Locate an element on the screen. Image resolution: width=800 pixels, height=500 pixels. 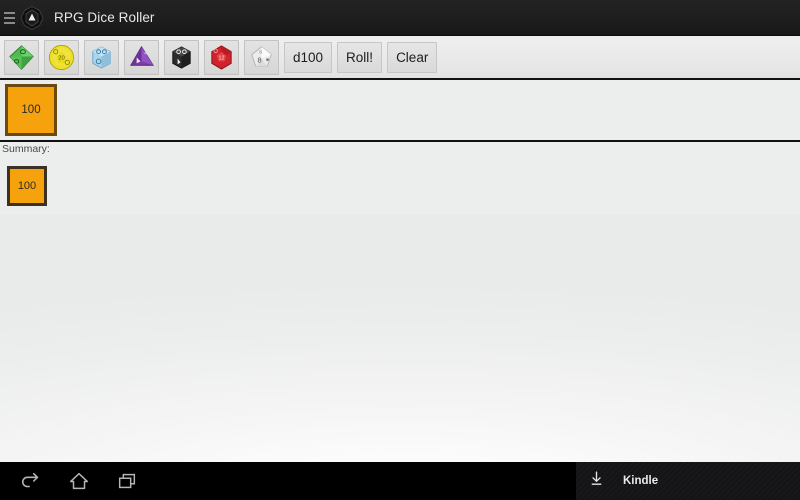
svg-text: 20 is located at coordinates (61, 58).